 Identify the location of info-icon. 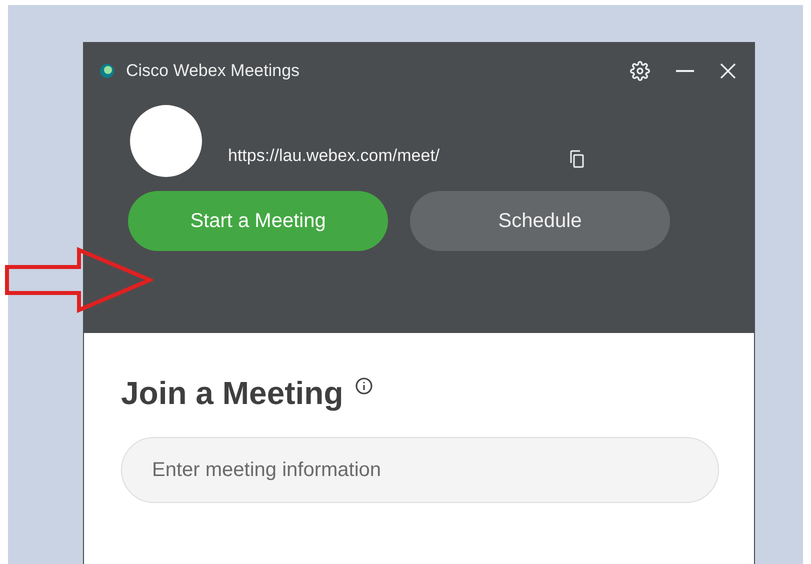
(364, 386).